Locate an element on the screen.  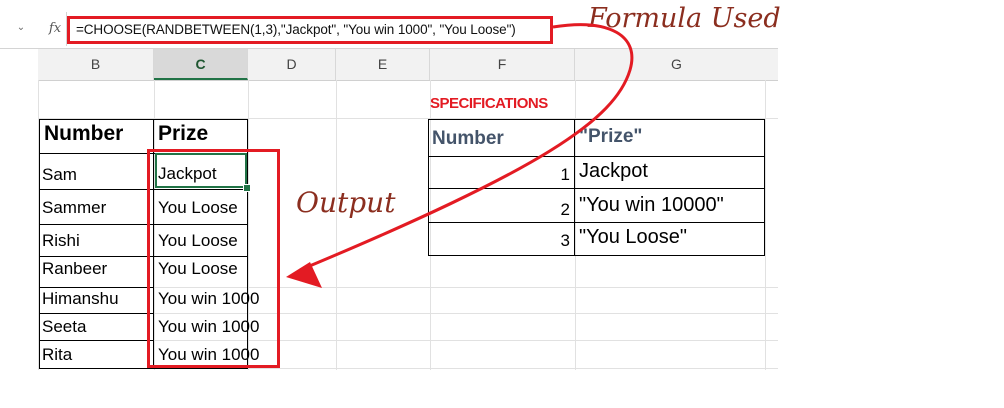
arrow-head-icon is located at coordinates (304, 275).